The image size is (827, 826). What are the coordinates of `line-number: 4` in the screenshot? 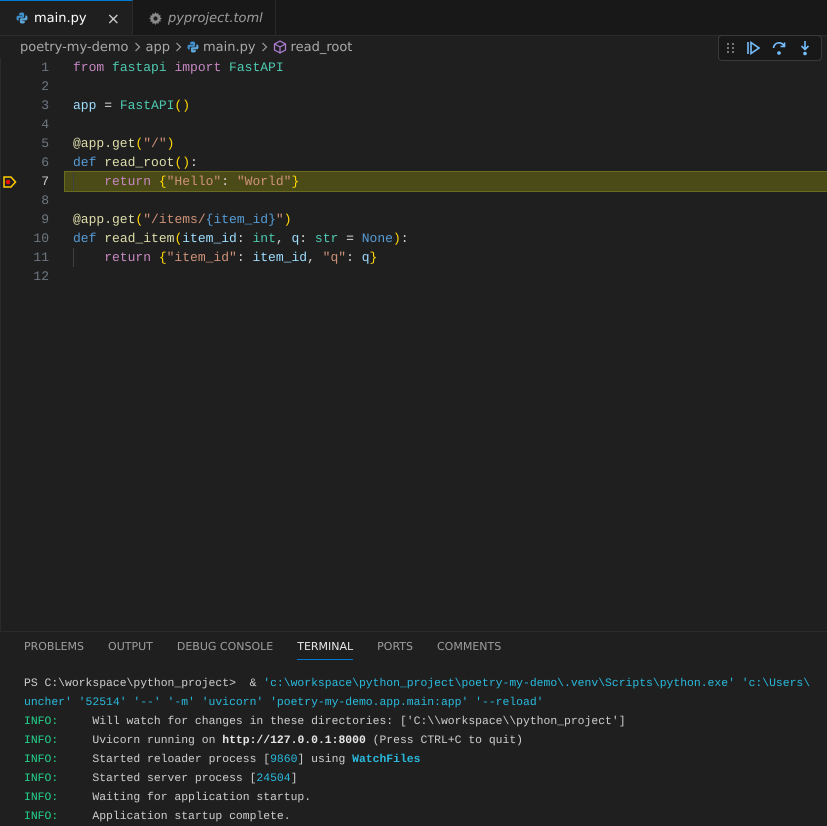 It's located at (44, 124).